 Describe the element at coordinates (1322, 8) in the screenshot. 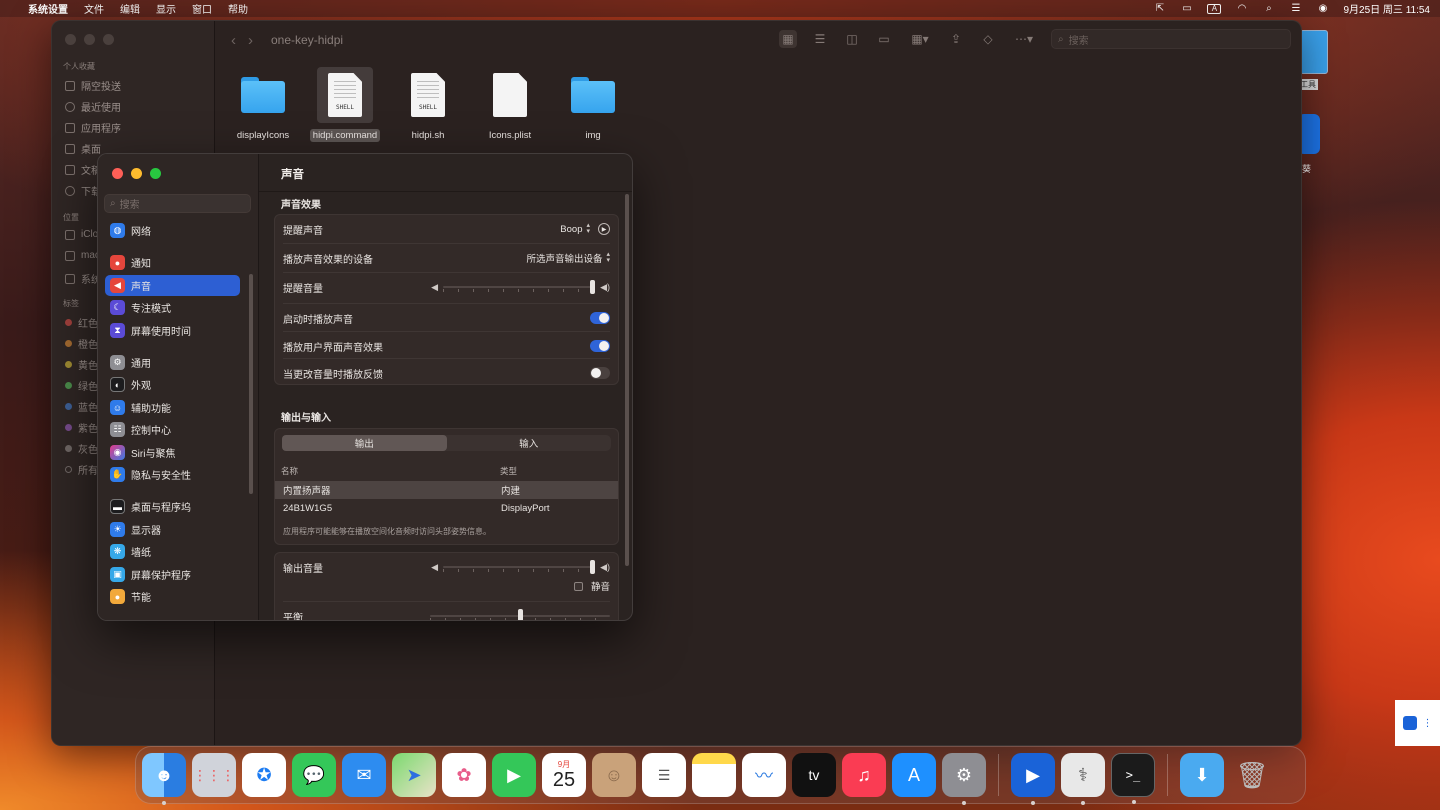

I see `siri-icon: ◉` at that location.